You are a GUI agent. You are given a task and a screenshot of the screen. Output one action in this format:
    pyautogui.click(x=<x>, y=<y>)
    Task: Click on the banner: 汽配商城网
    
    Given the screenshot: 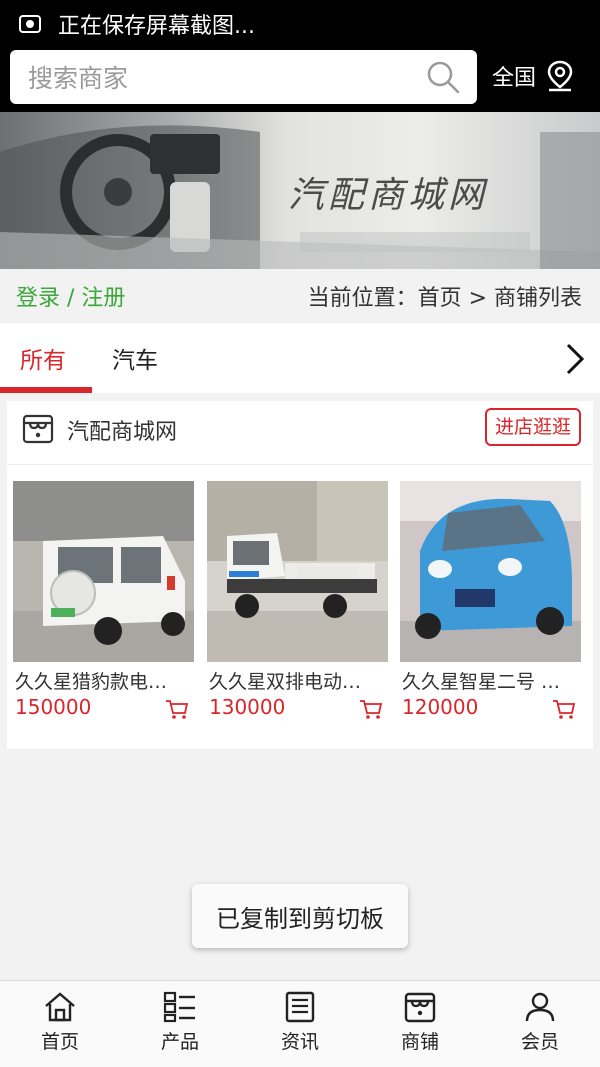 What is the action you would take?
    pyautogui.click(x=300, y=190)
    